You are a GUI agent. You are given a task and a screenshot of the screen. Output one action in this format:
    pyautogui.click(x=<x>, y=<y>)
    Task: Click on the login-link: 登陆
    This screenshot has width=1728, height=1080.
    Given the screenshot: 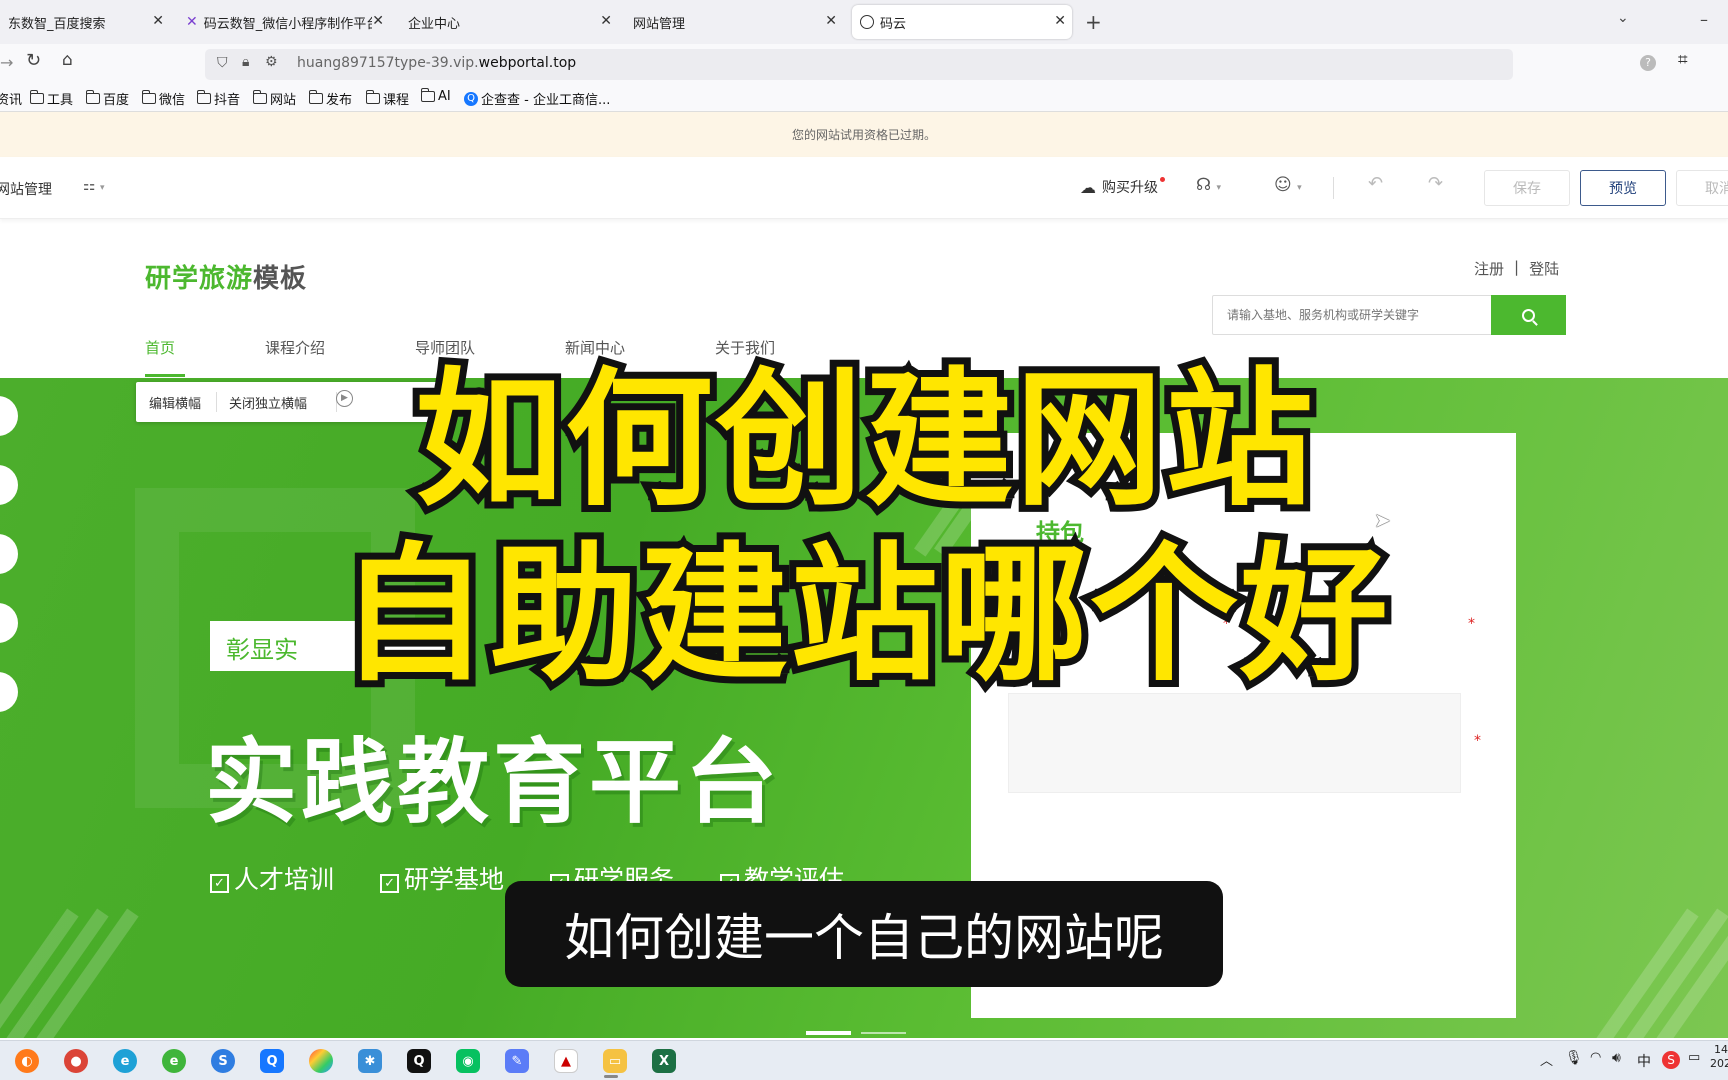 What is the action you would take?
    pyautogui.click(x=1544, y=268)
    